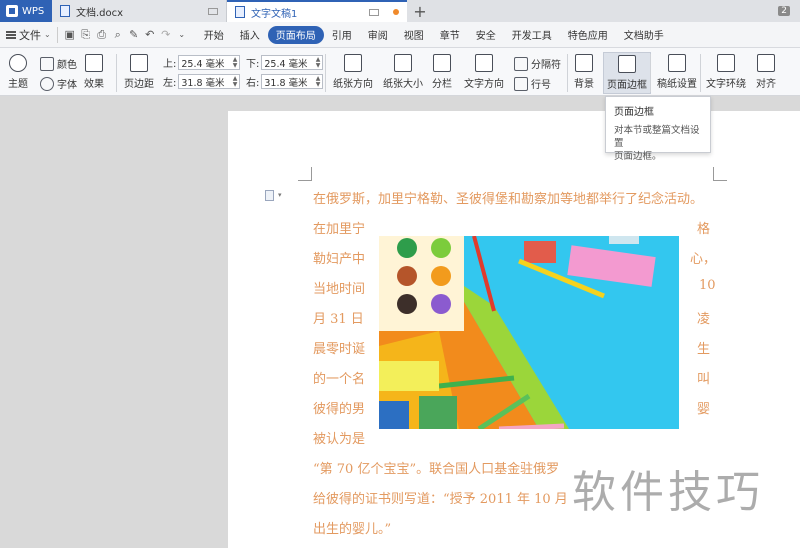 The image size is (800, 548). Describe the element at coordinates (339, 227) in the screenshot. I see `document-line: 在加里宁` at that location.